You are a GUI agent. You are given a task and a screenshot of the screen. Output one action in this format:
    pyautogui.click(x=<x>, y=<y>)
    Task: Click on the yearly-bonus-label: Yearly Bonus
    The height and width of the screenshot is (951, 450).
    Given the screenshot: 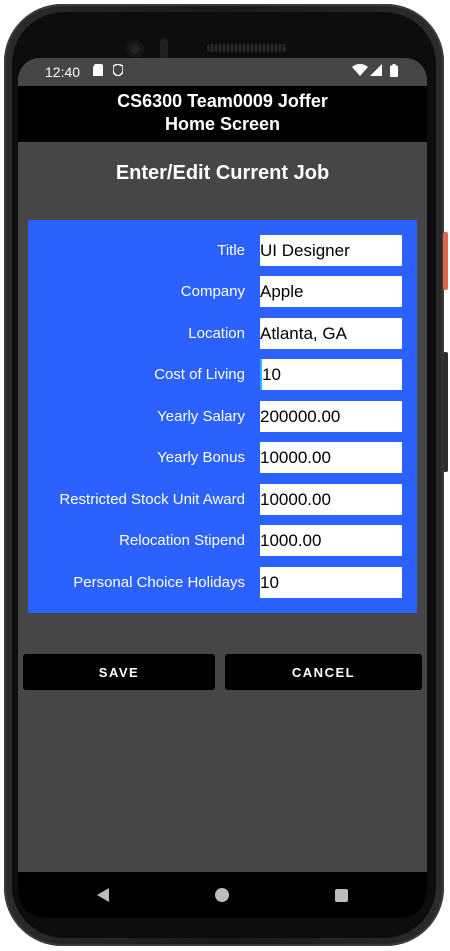 What is the action you would take?
    pyautogui.click(x=201, y=457)
    